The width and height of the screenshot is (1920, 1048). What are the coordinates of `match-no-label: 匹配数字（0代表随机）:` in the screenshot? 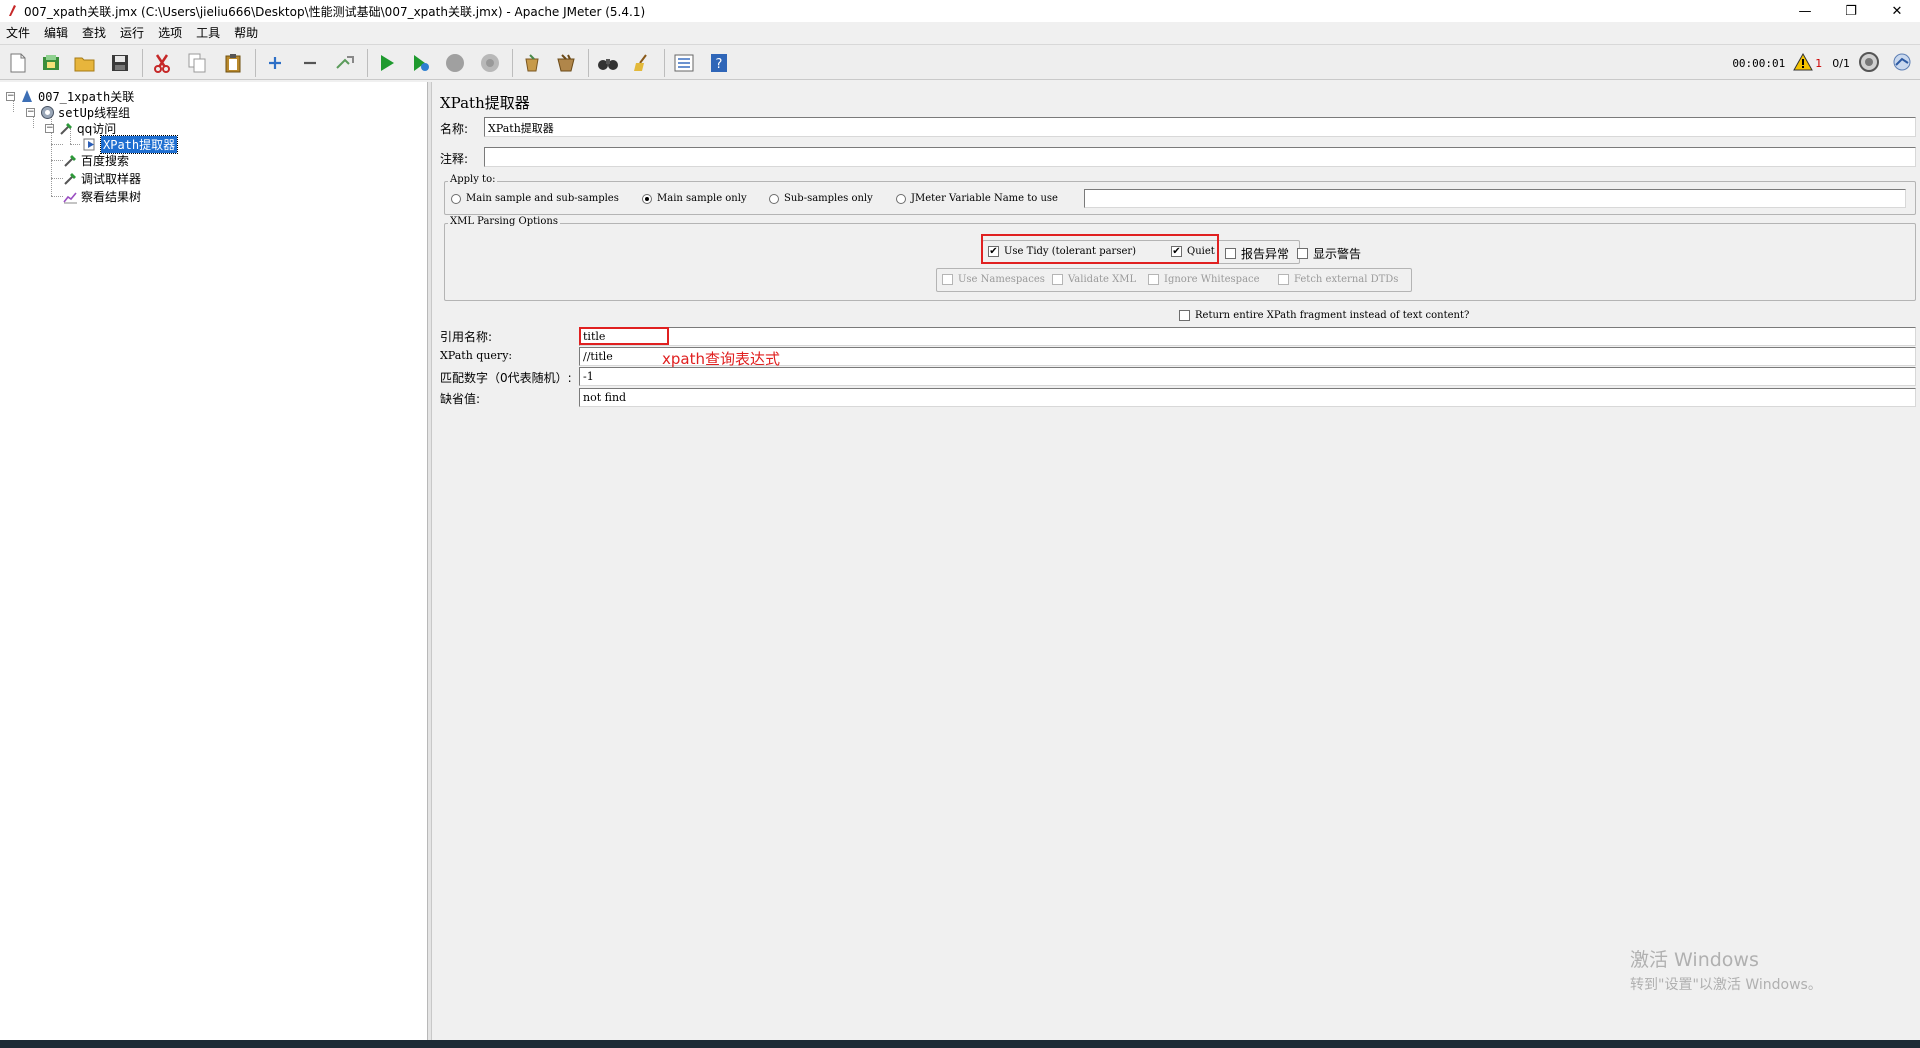 It's located at (506, 378).